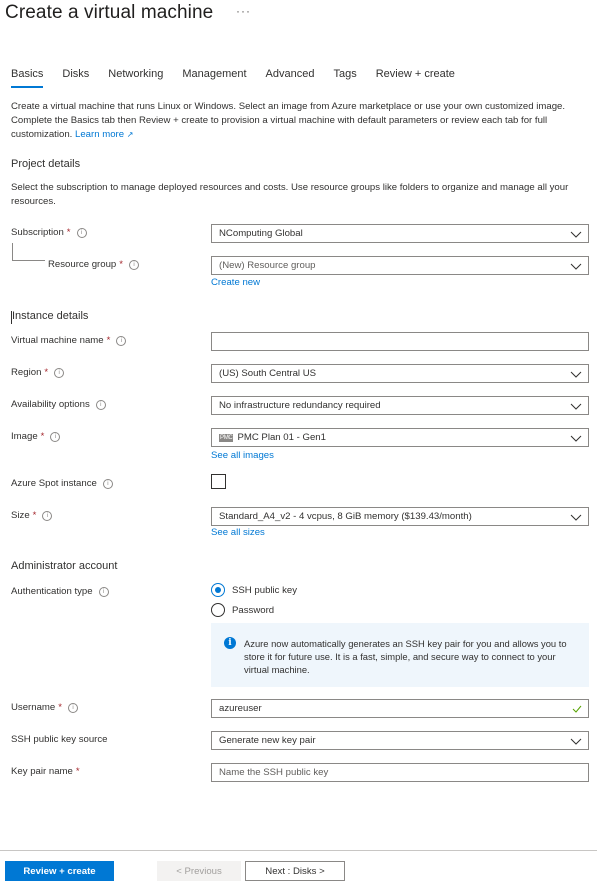 The image size is (597, 885). What do you see at coordinates (300, 405) in the screenshot?
I see `availability-value: No infrastructure redundancy required` at bounding box center [300, 405].